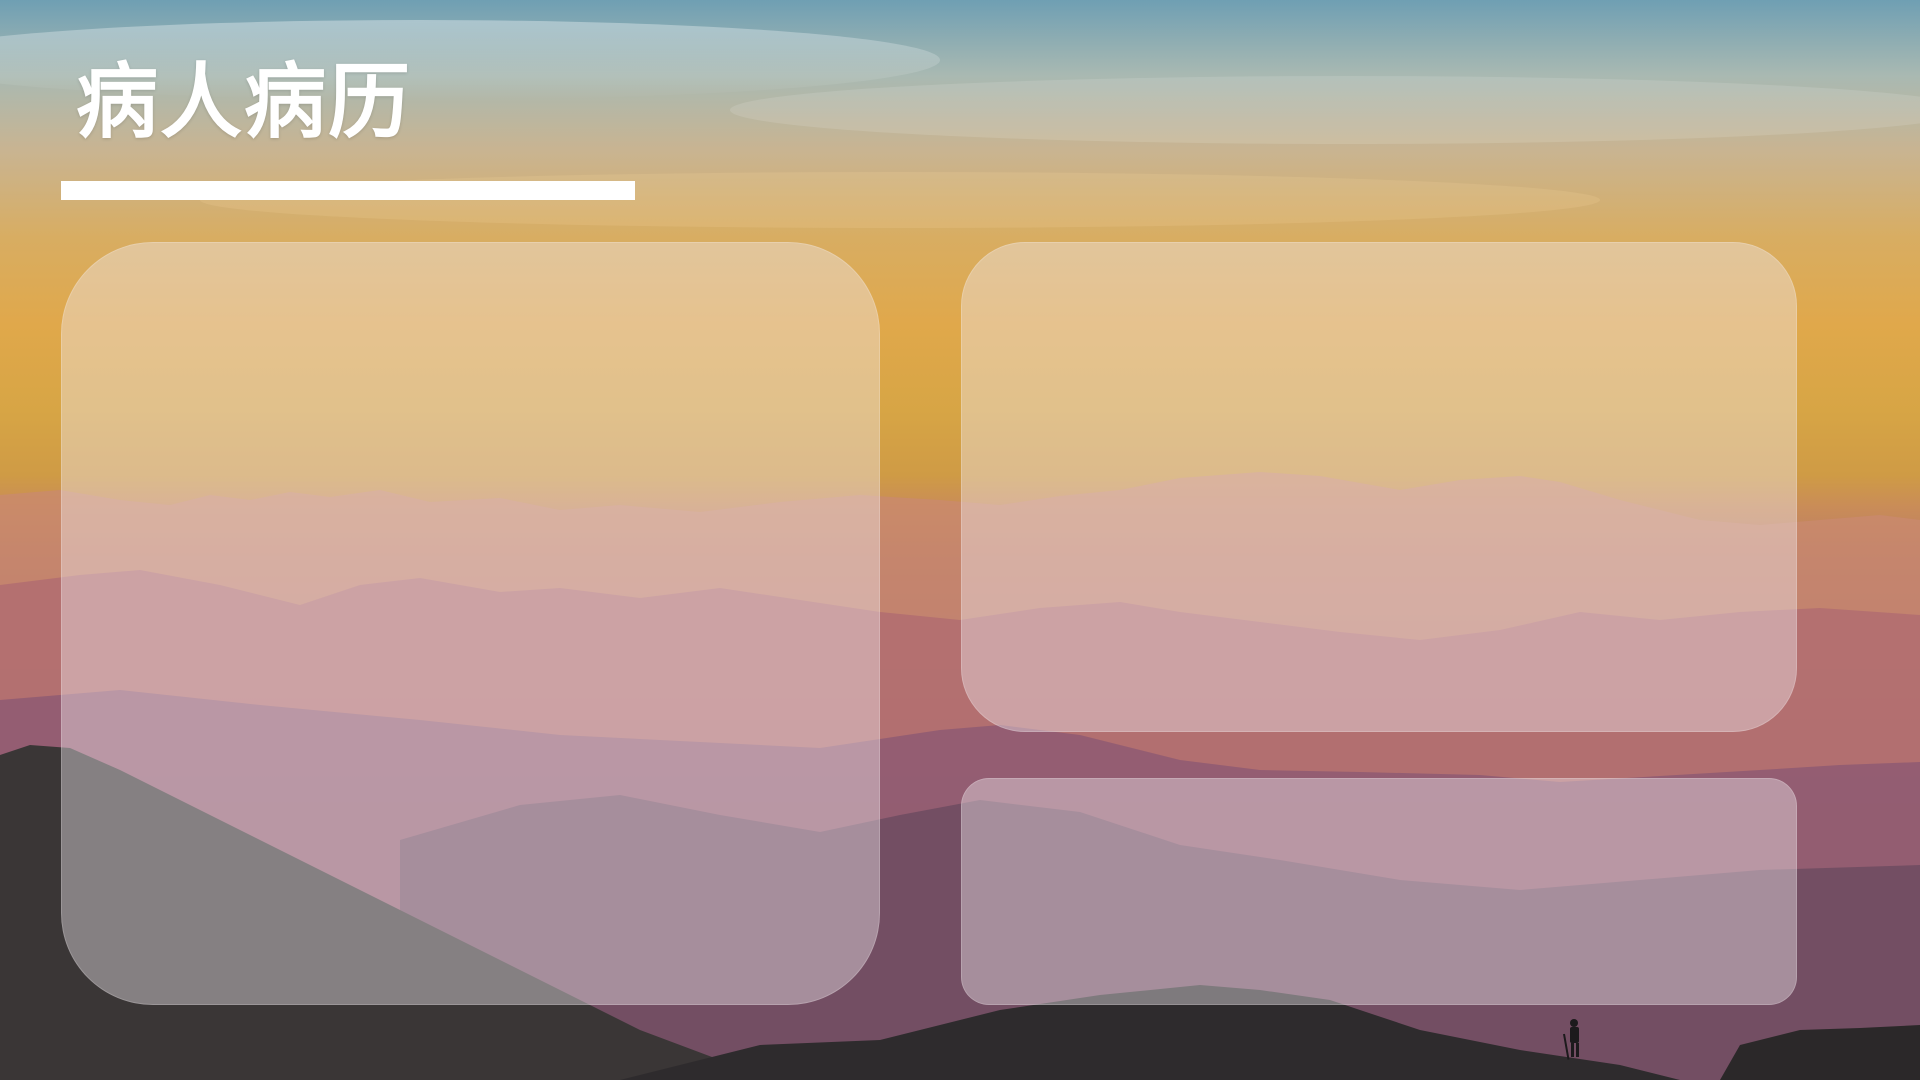 The height and width of the screenshot is (1080, 1920). I want to click on content-panel-right-bottom, so click(1379, 891).